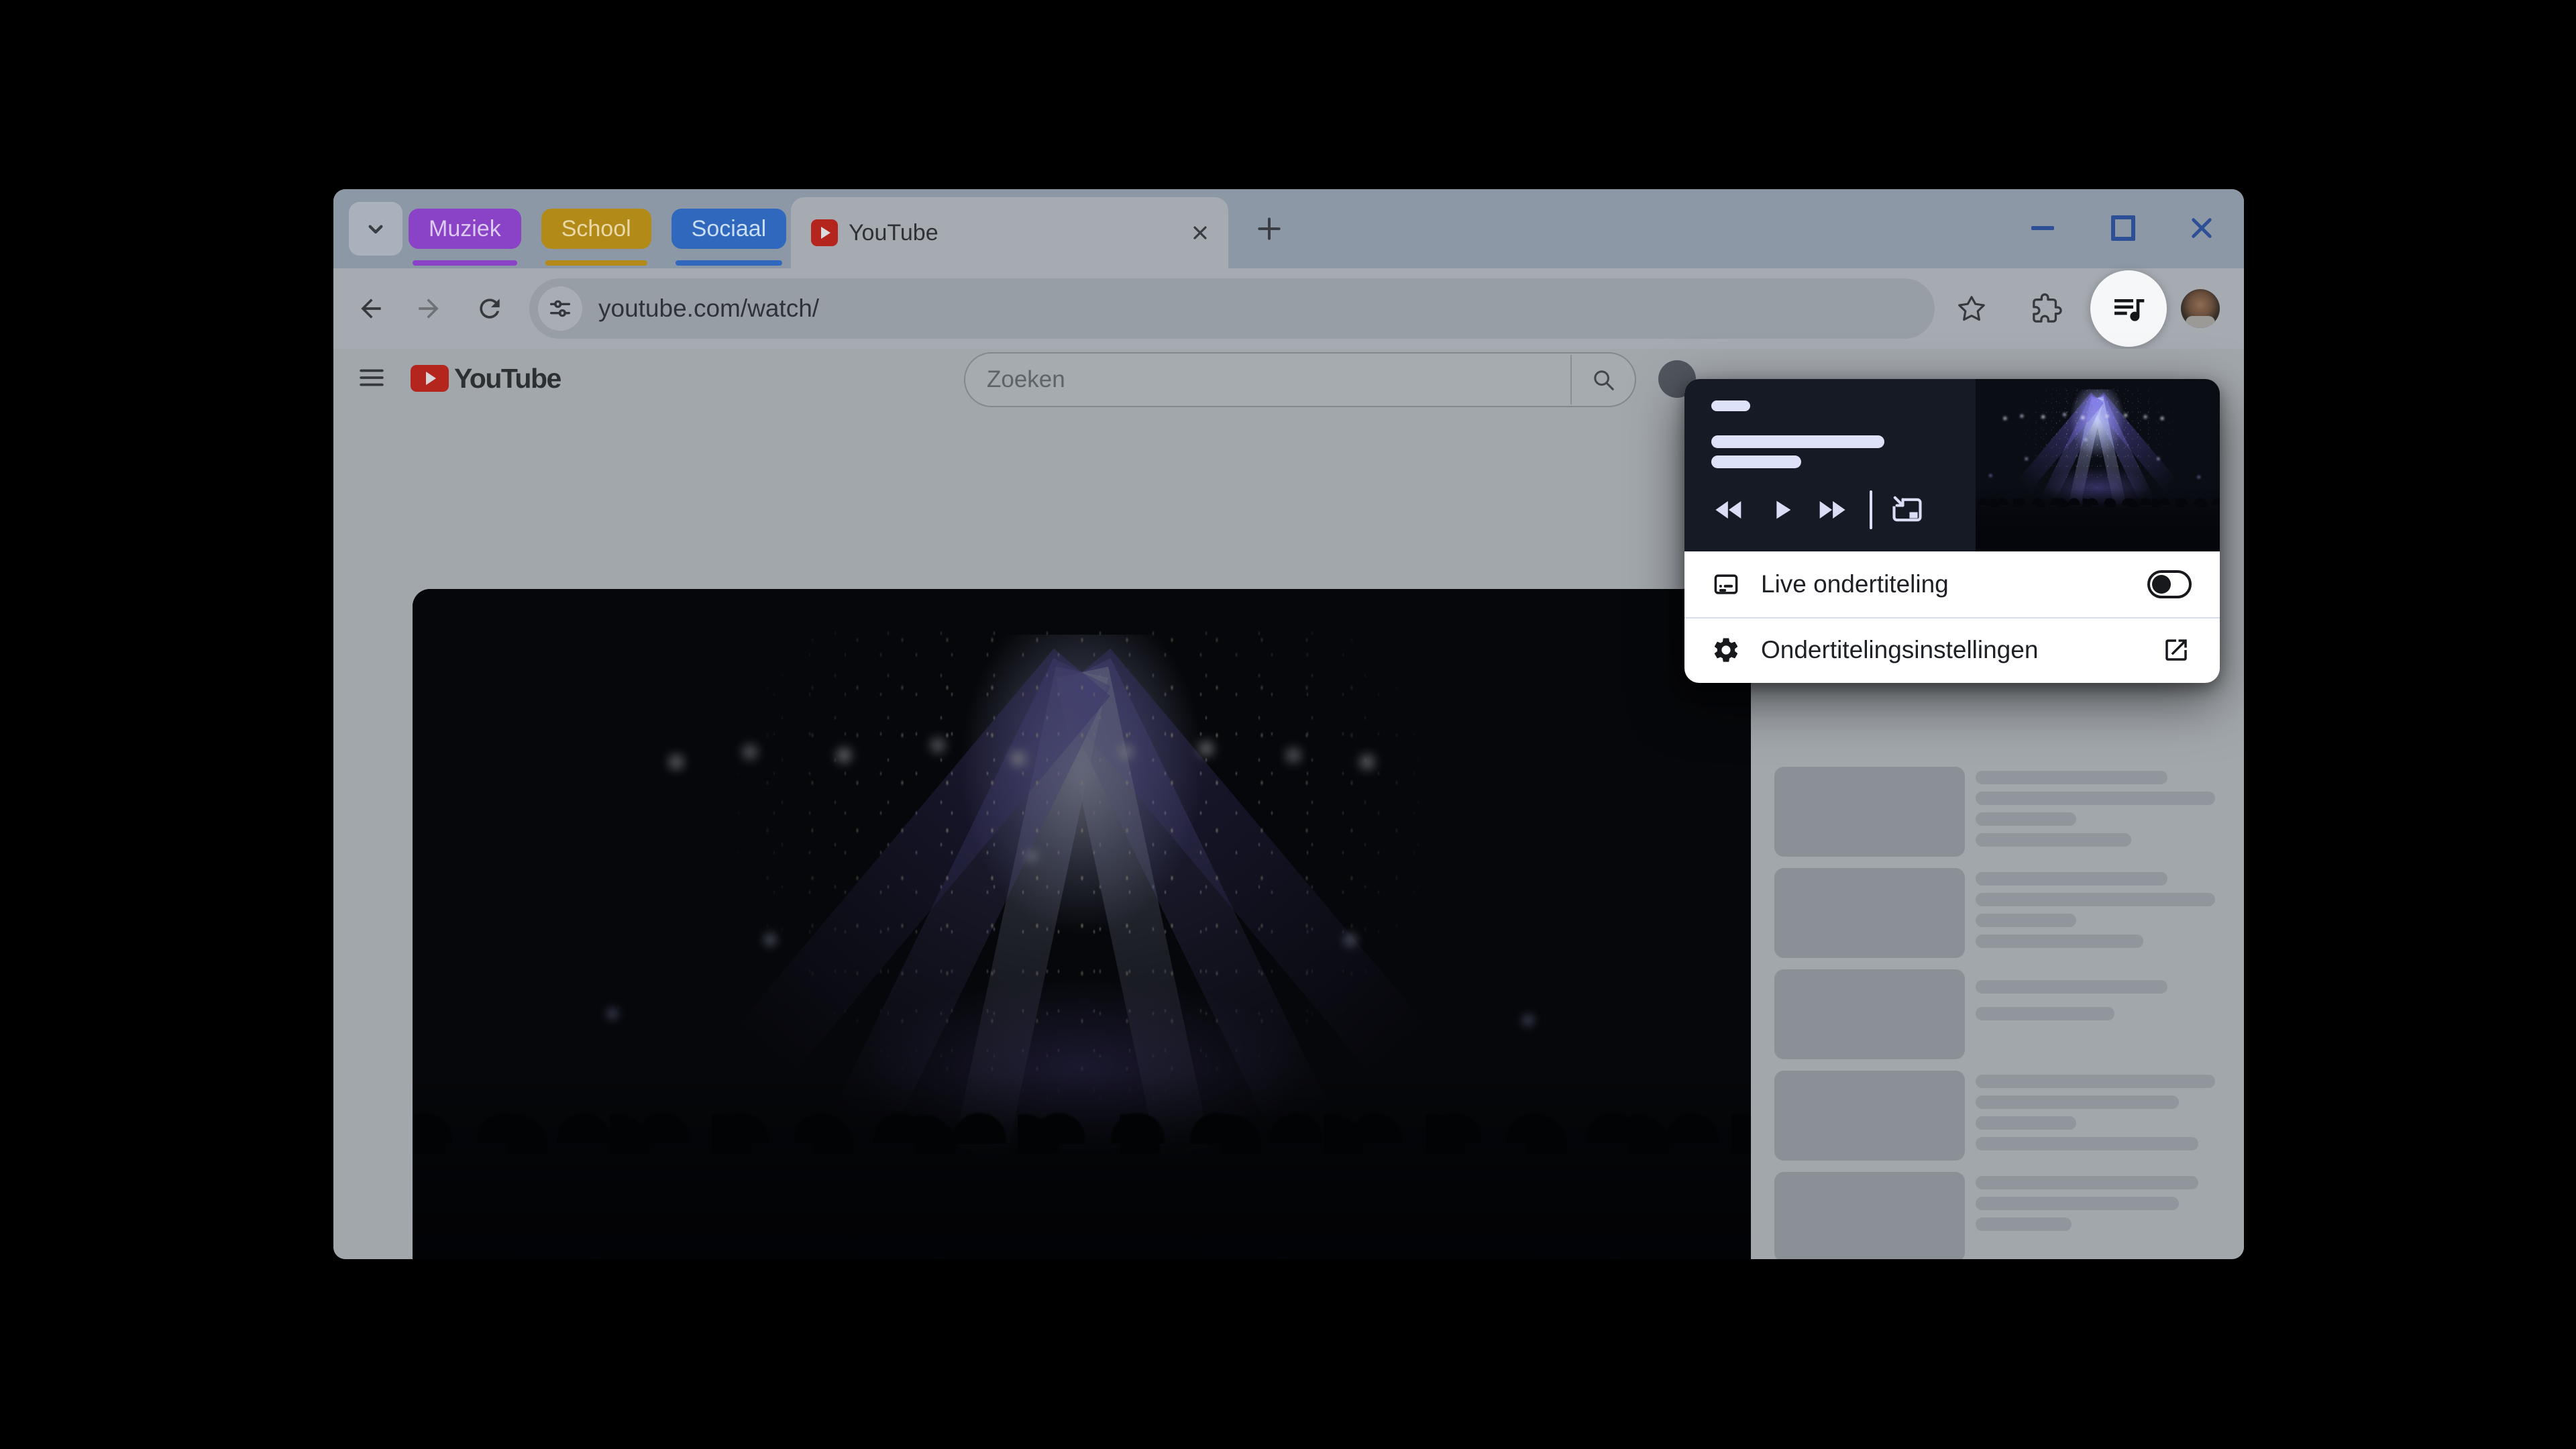 The image size is (2576, 1449). What do you see at coordinates (1266, 308) in the screenshot?
I see `url-input` at bounding box center [1266, 308].